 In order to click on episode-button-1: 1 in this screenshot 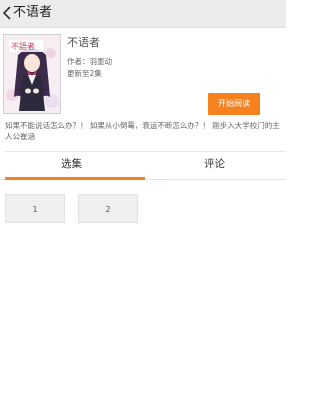, I will do `click(35, 208)`.